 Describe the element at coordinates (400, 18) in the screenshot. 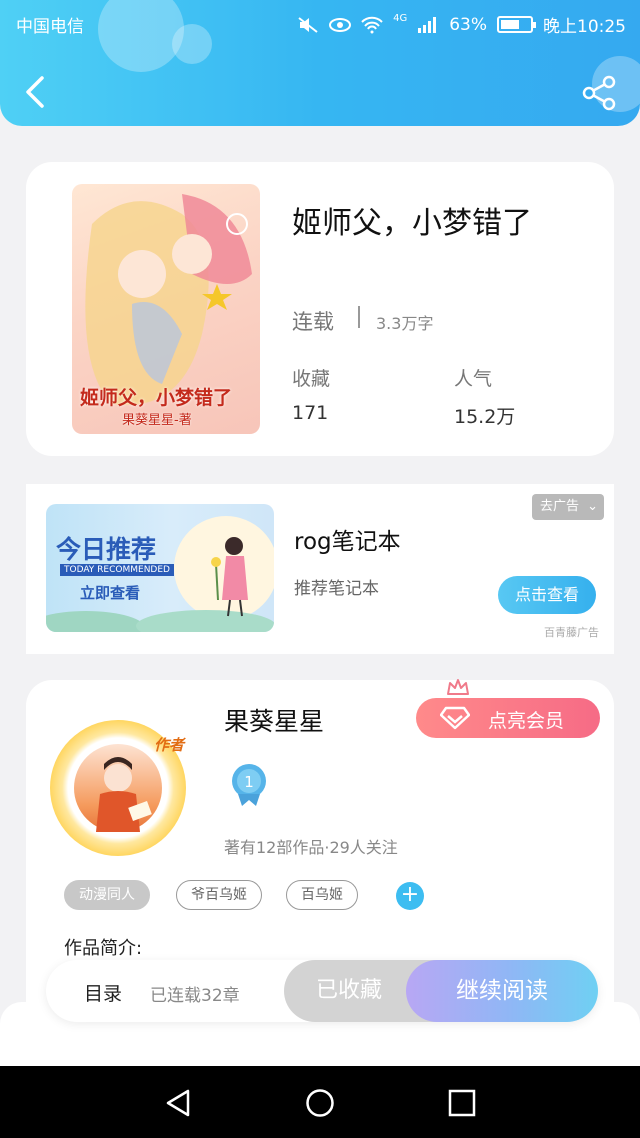

I see `network-type: 4G` at that location.